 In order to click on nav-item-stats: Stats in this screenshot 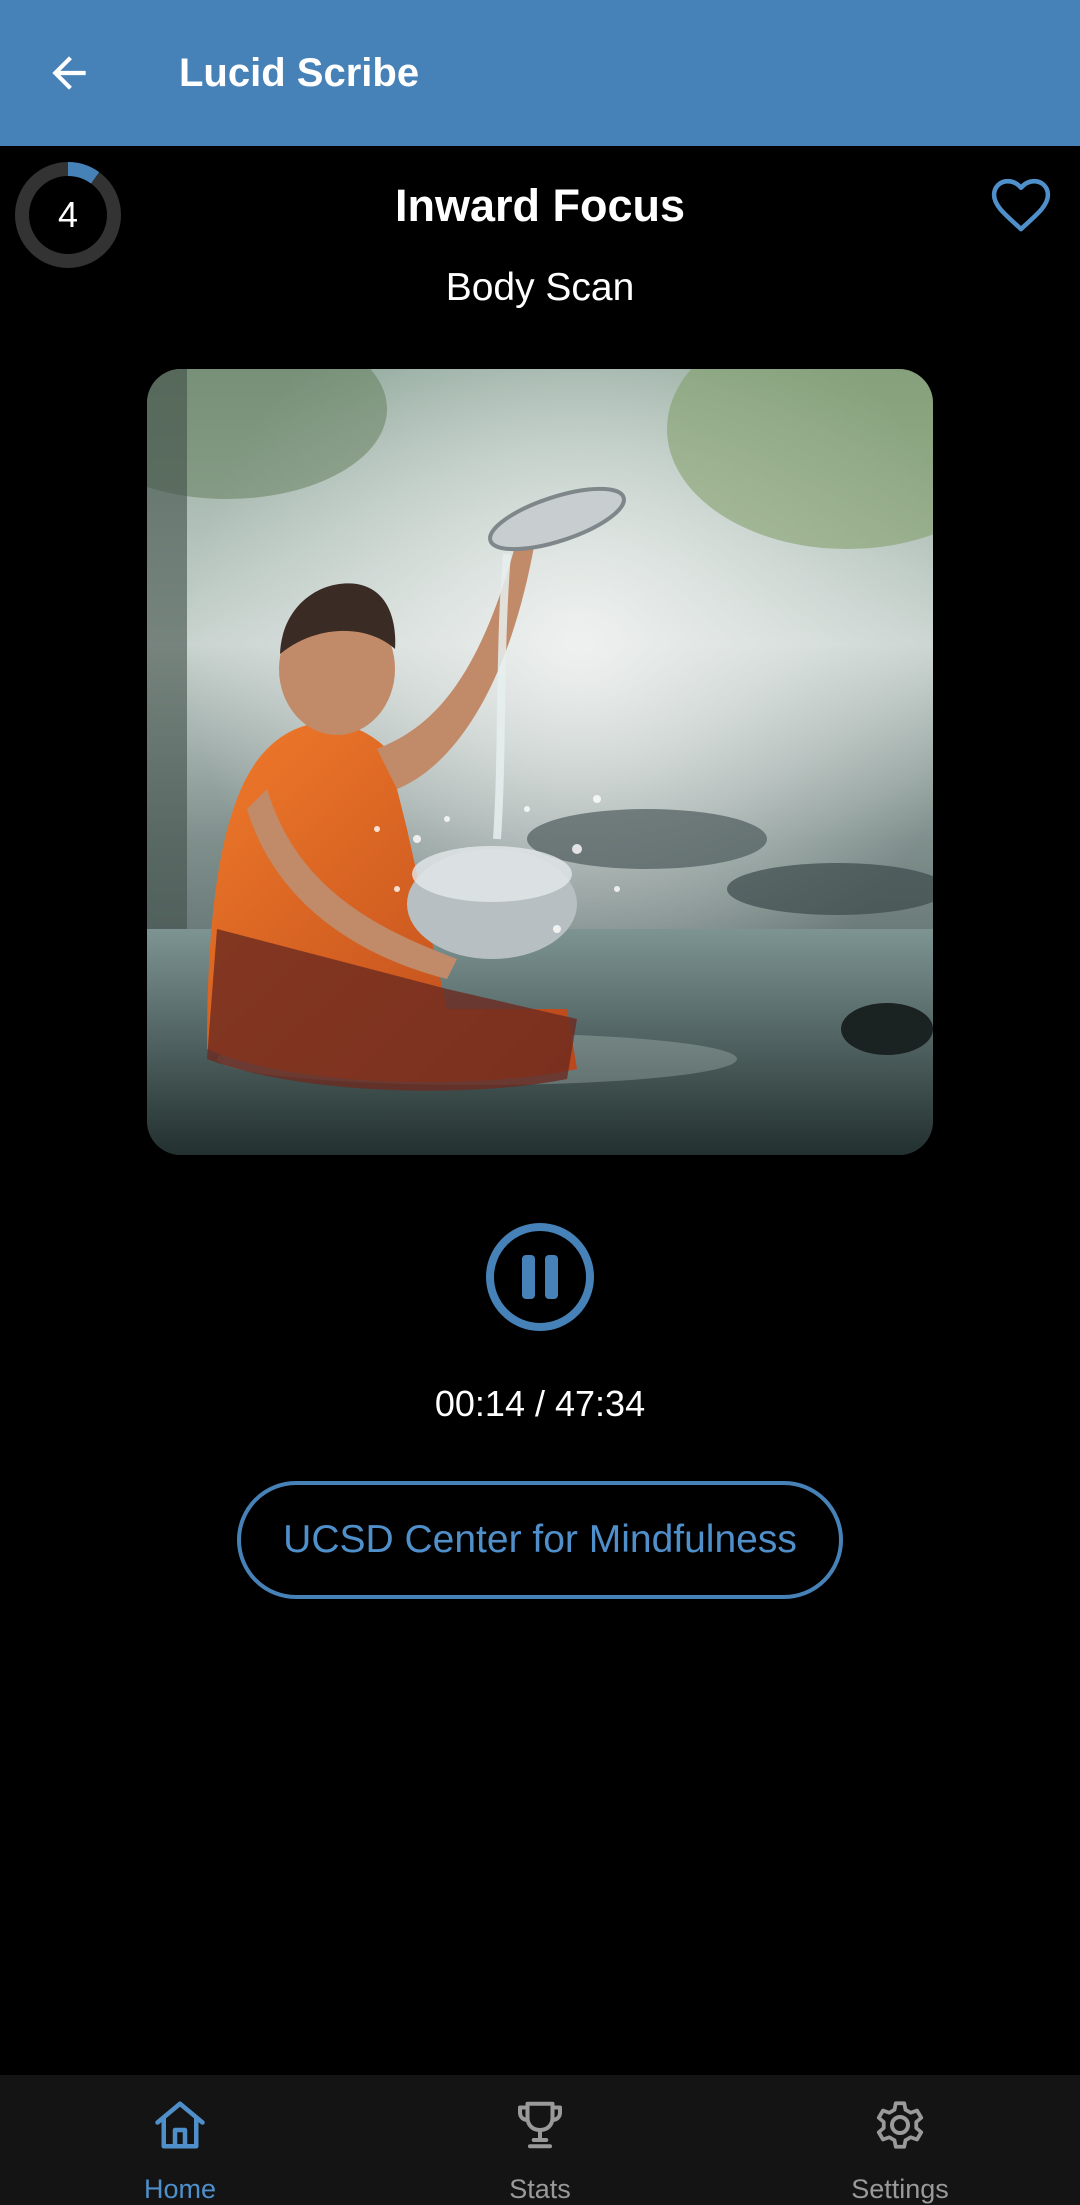, I will do `click(540, 2140)`.